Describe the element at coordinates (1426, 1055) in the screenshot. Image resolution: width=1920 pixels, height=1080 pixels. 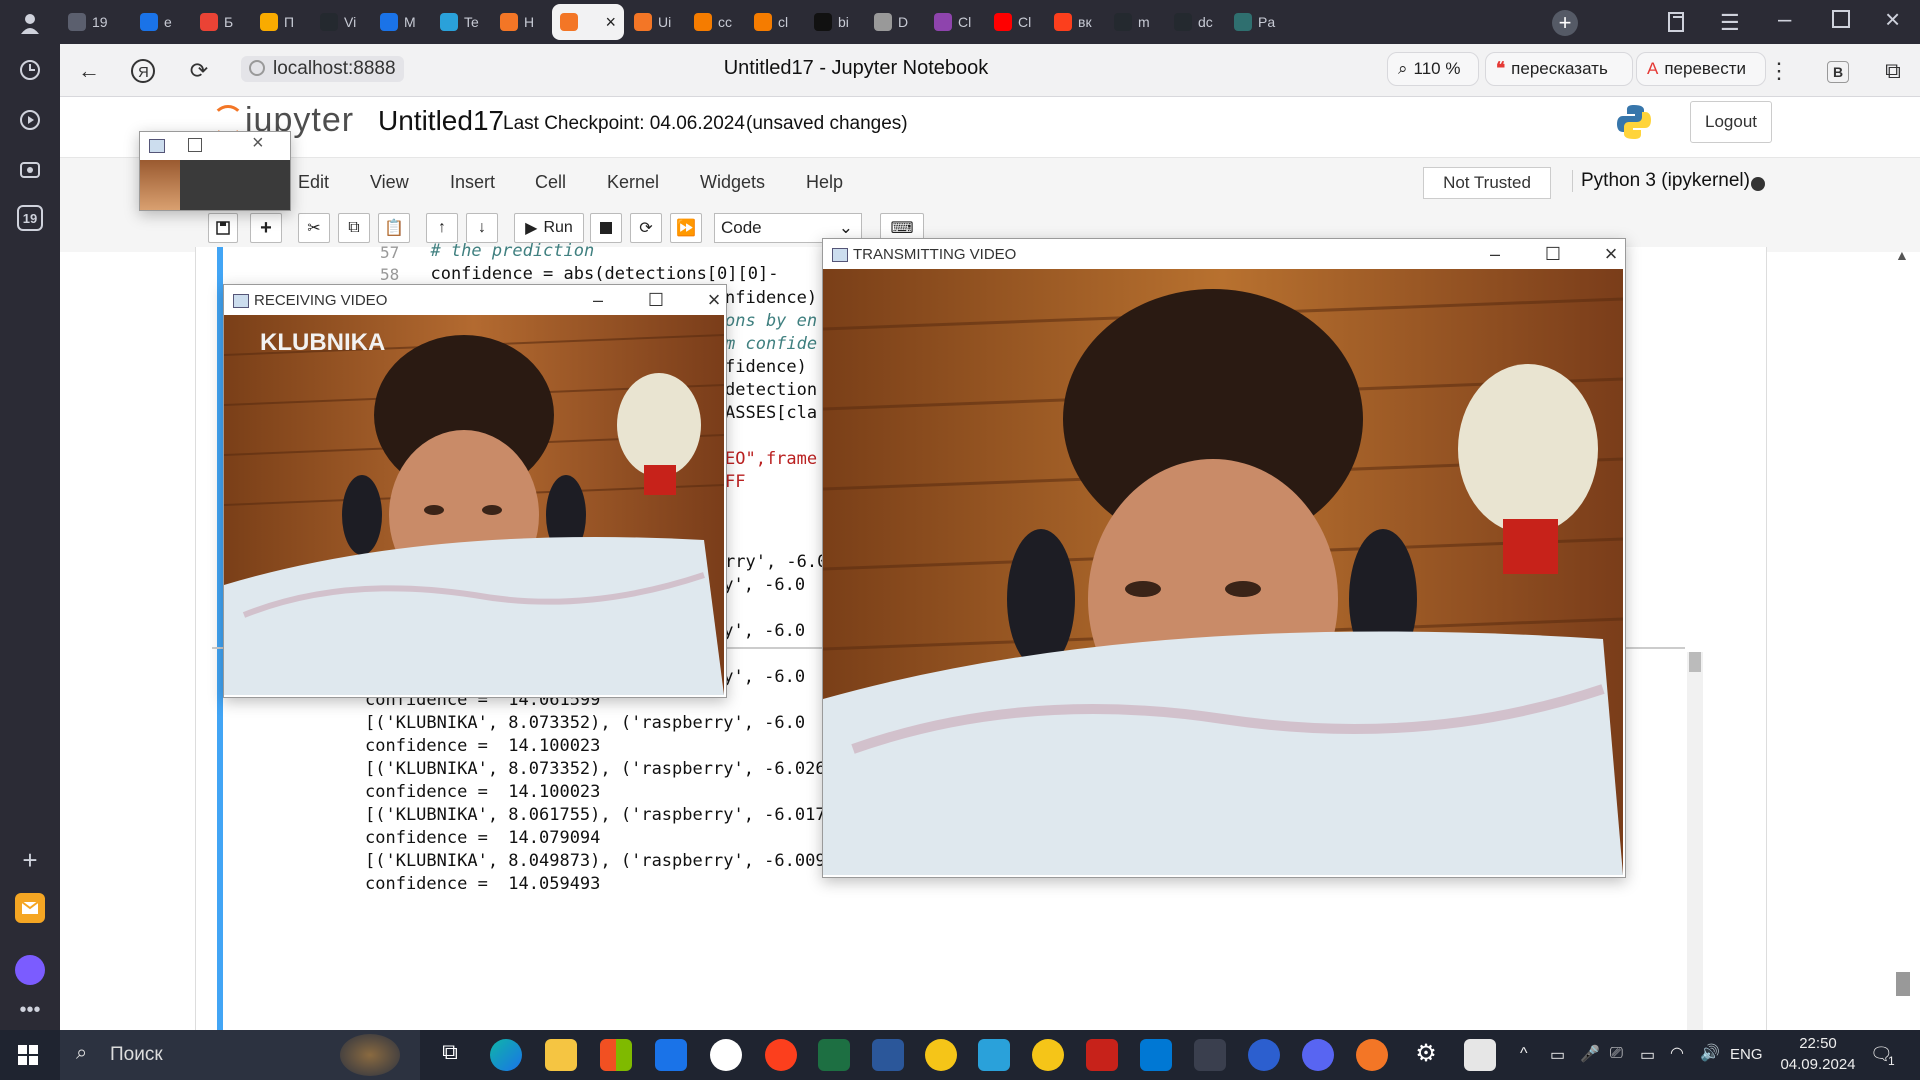
I see `settings-icon: ⚙` at that location.